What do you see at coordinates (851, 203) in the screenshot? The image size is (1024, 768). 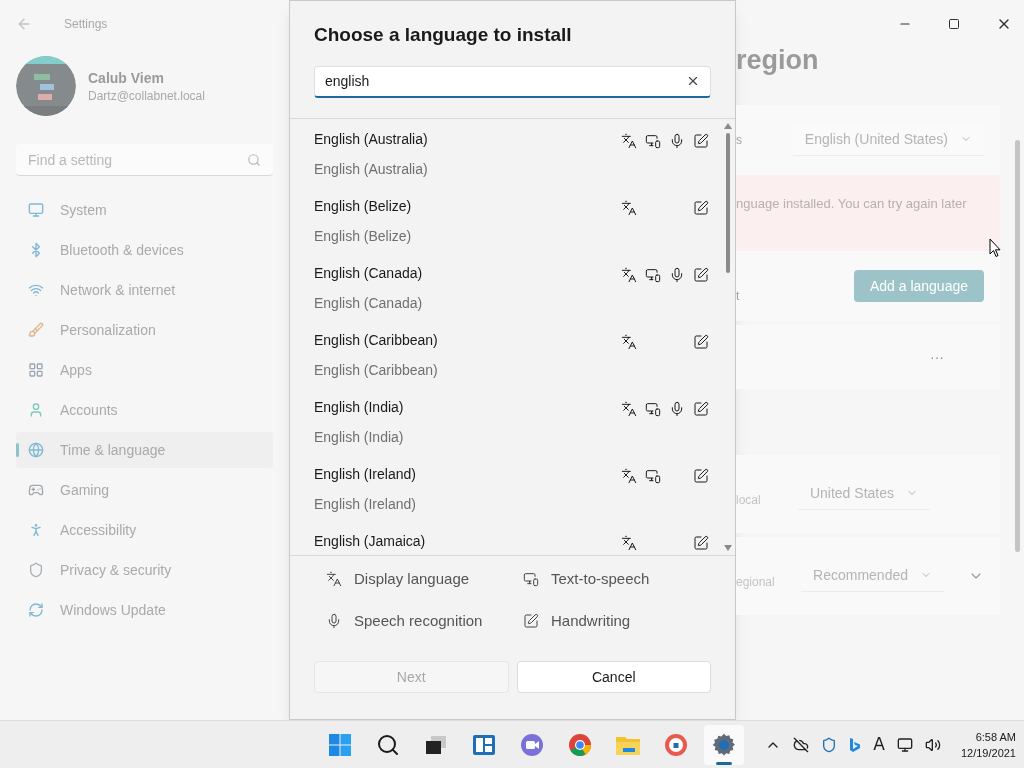 I see `error-message: nguage installed. You can try again later` at bounding box center [851, 203].